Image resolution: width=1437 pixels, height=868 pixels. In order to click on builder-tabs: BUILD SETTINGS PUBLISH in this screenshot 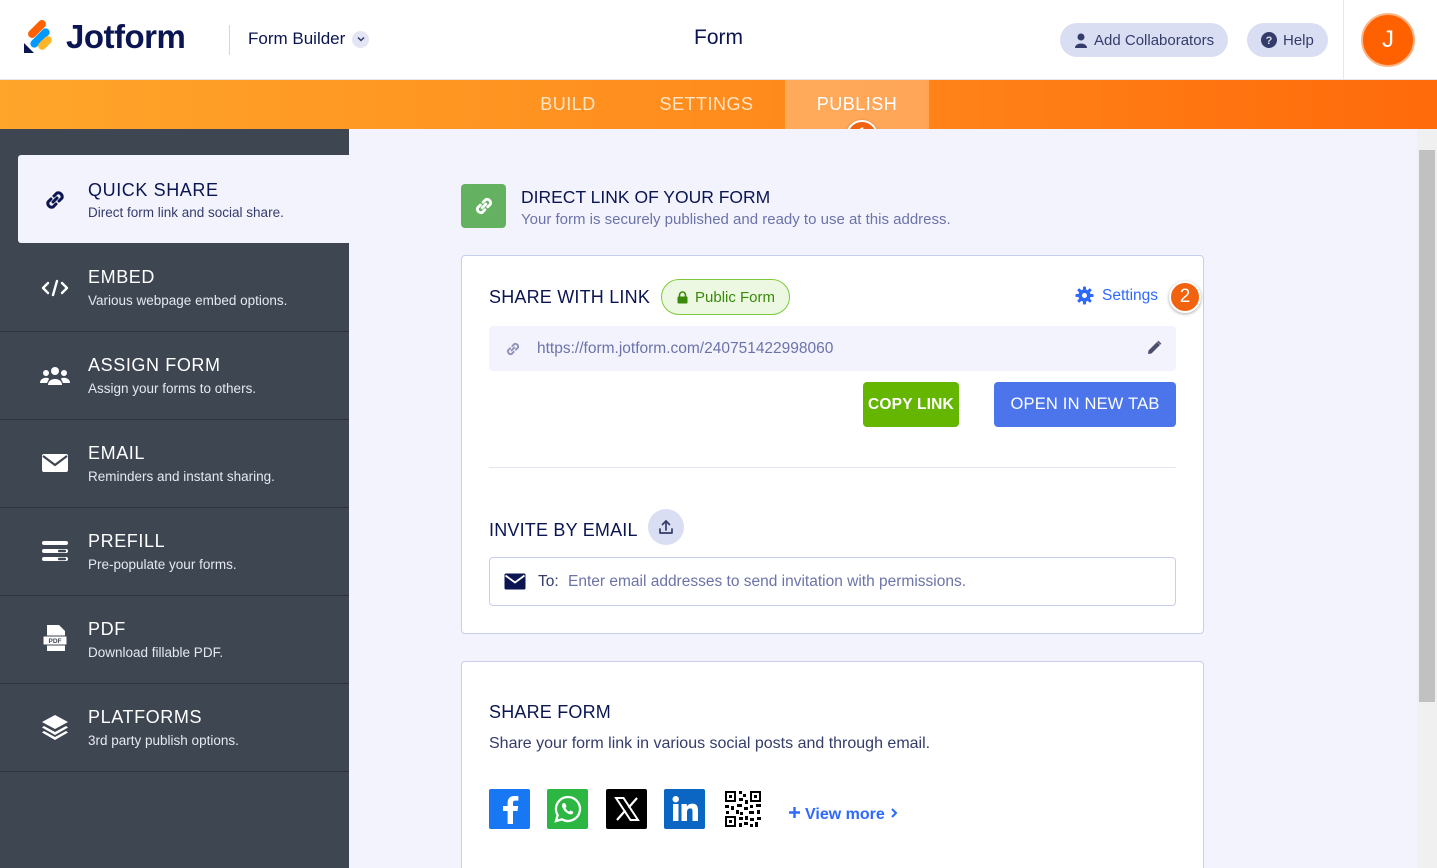, I will do `click(718, 104)`.